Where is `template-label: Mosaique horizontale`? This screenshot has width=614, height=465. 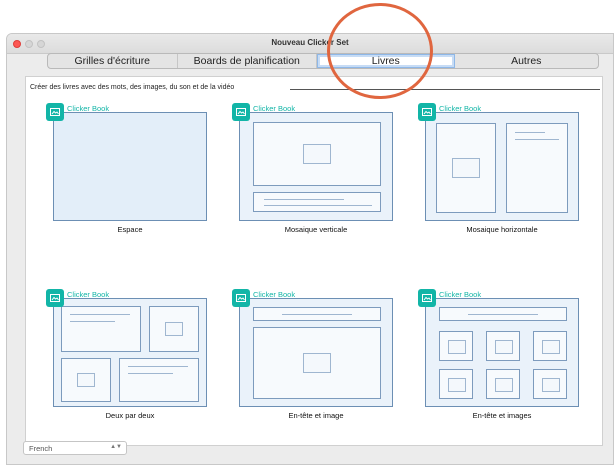 template-label: Mosaique horizontale is located at coordinates (502, 229).